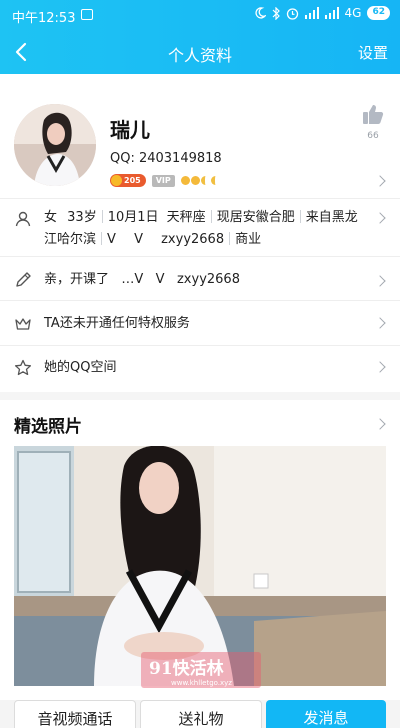 The image size is (400, 728). Describe the element at coordinates (128, 180) in the screenshot. I see `points-badge: 205` at that location.